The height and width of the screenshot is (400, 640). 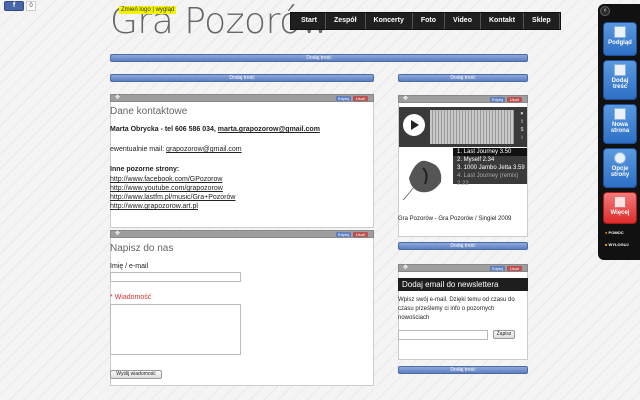 What do you see at coordinates (620, 84) in the screenshot?
I see `add-content-label: Dodaj treść` at bounding box center [620, 84].